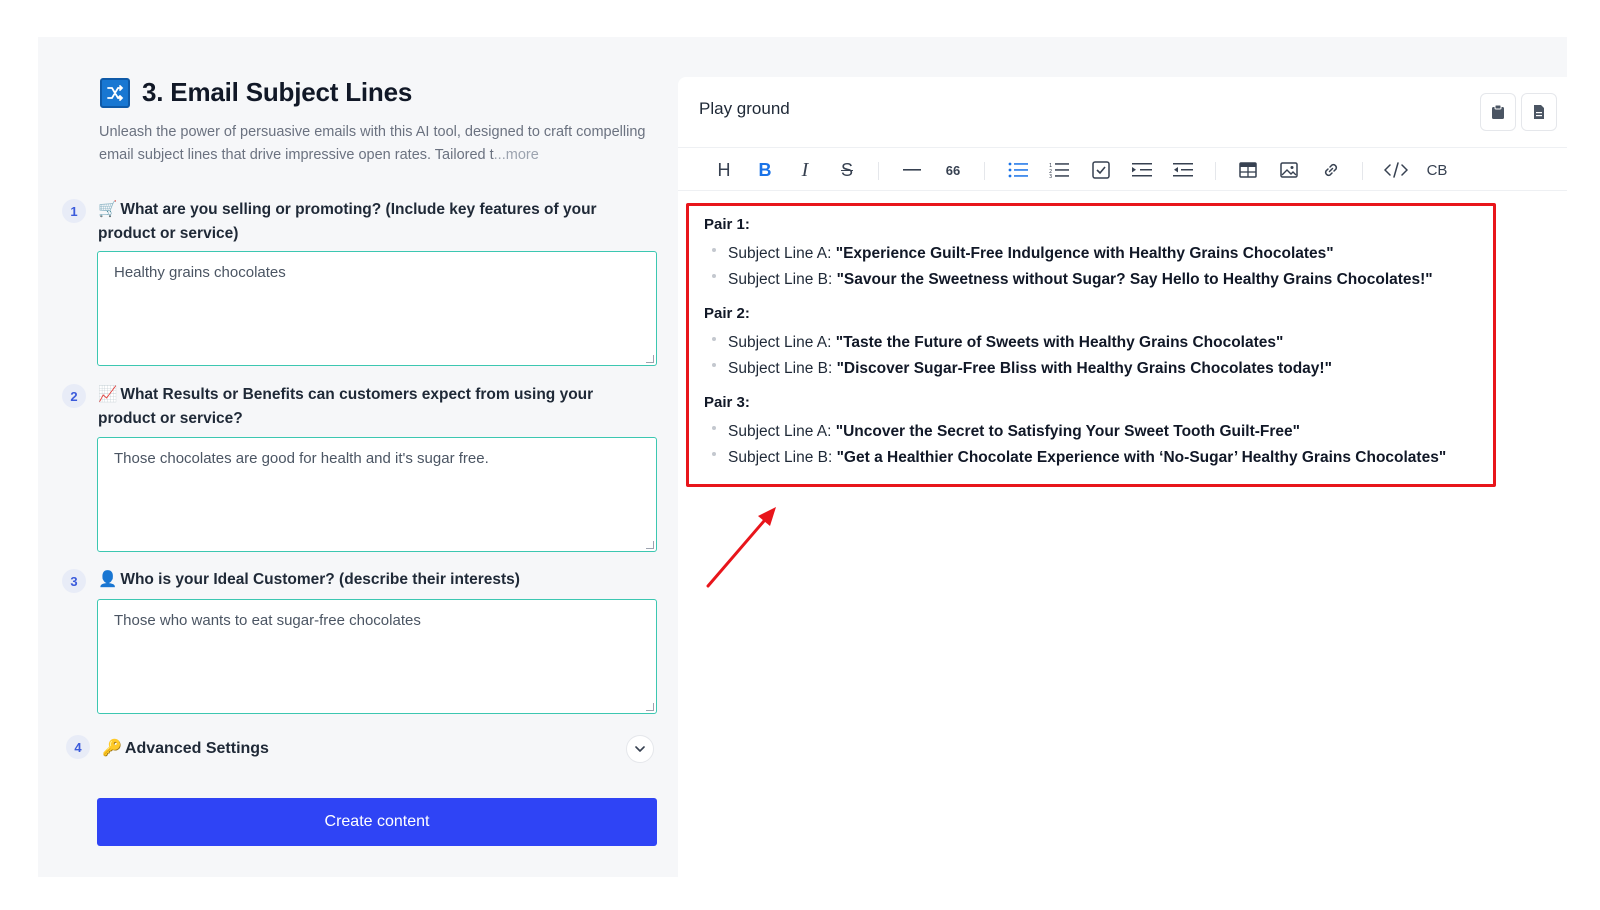 Image resolution: width=1600 pixels, height=910 pixels. I want to click on blockquote-button: 66, so click(953, 170).